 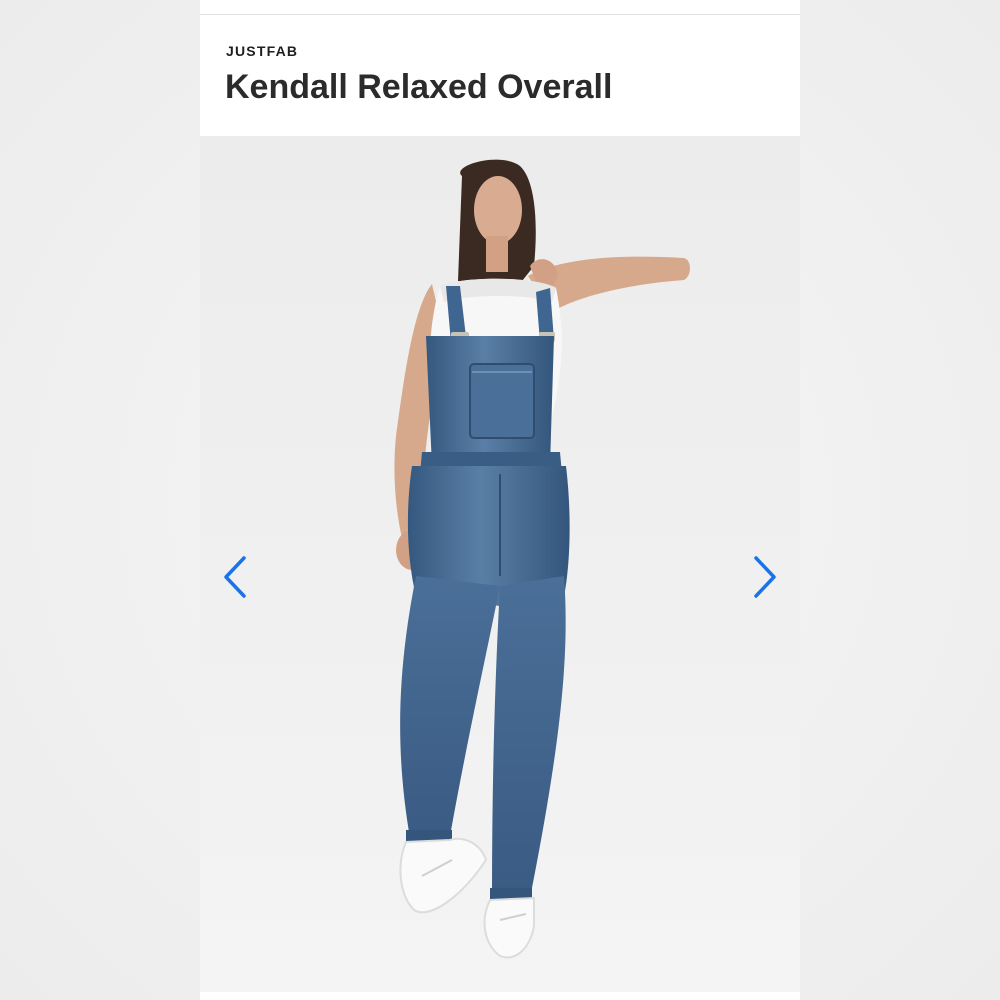 What do you see at coordinates (419, 87) in the screenshot?
I see `product-title: Kendall Relaxed Overall` at bounding box center [419, 87].